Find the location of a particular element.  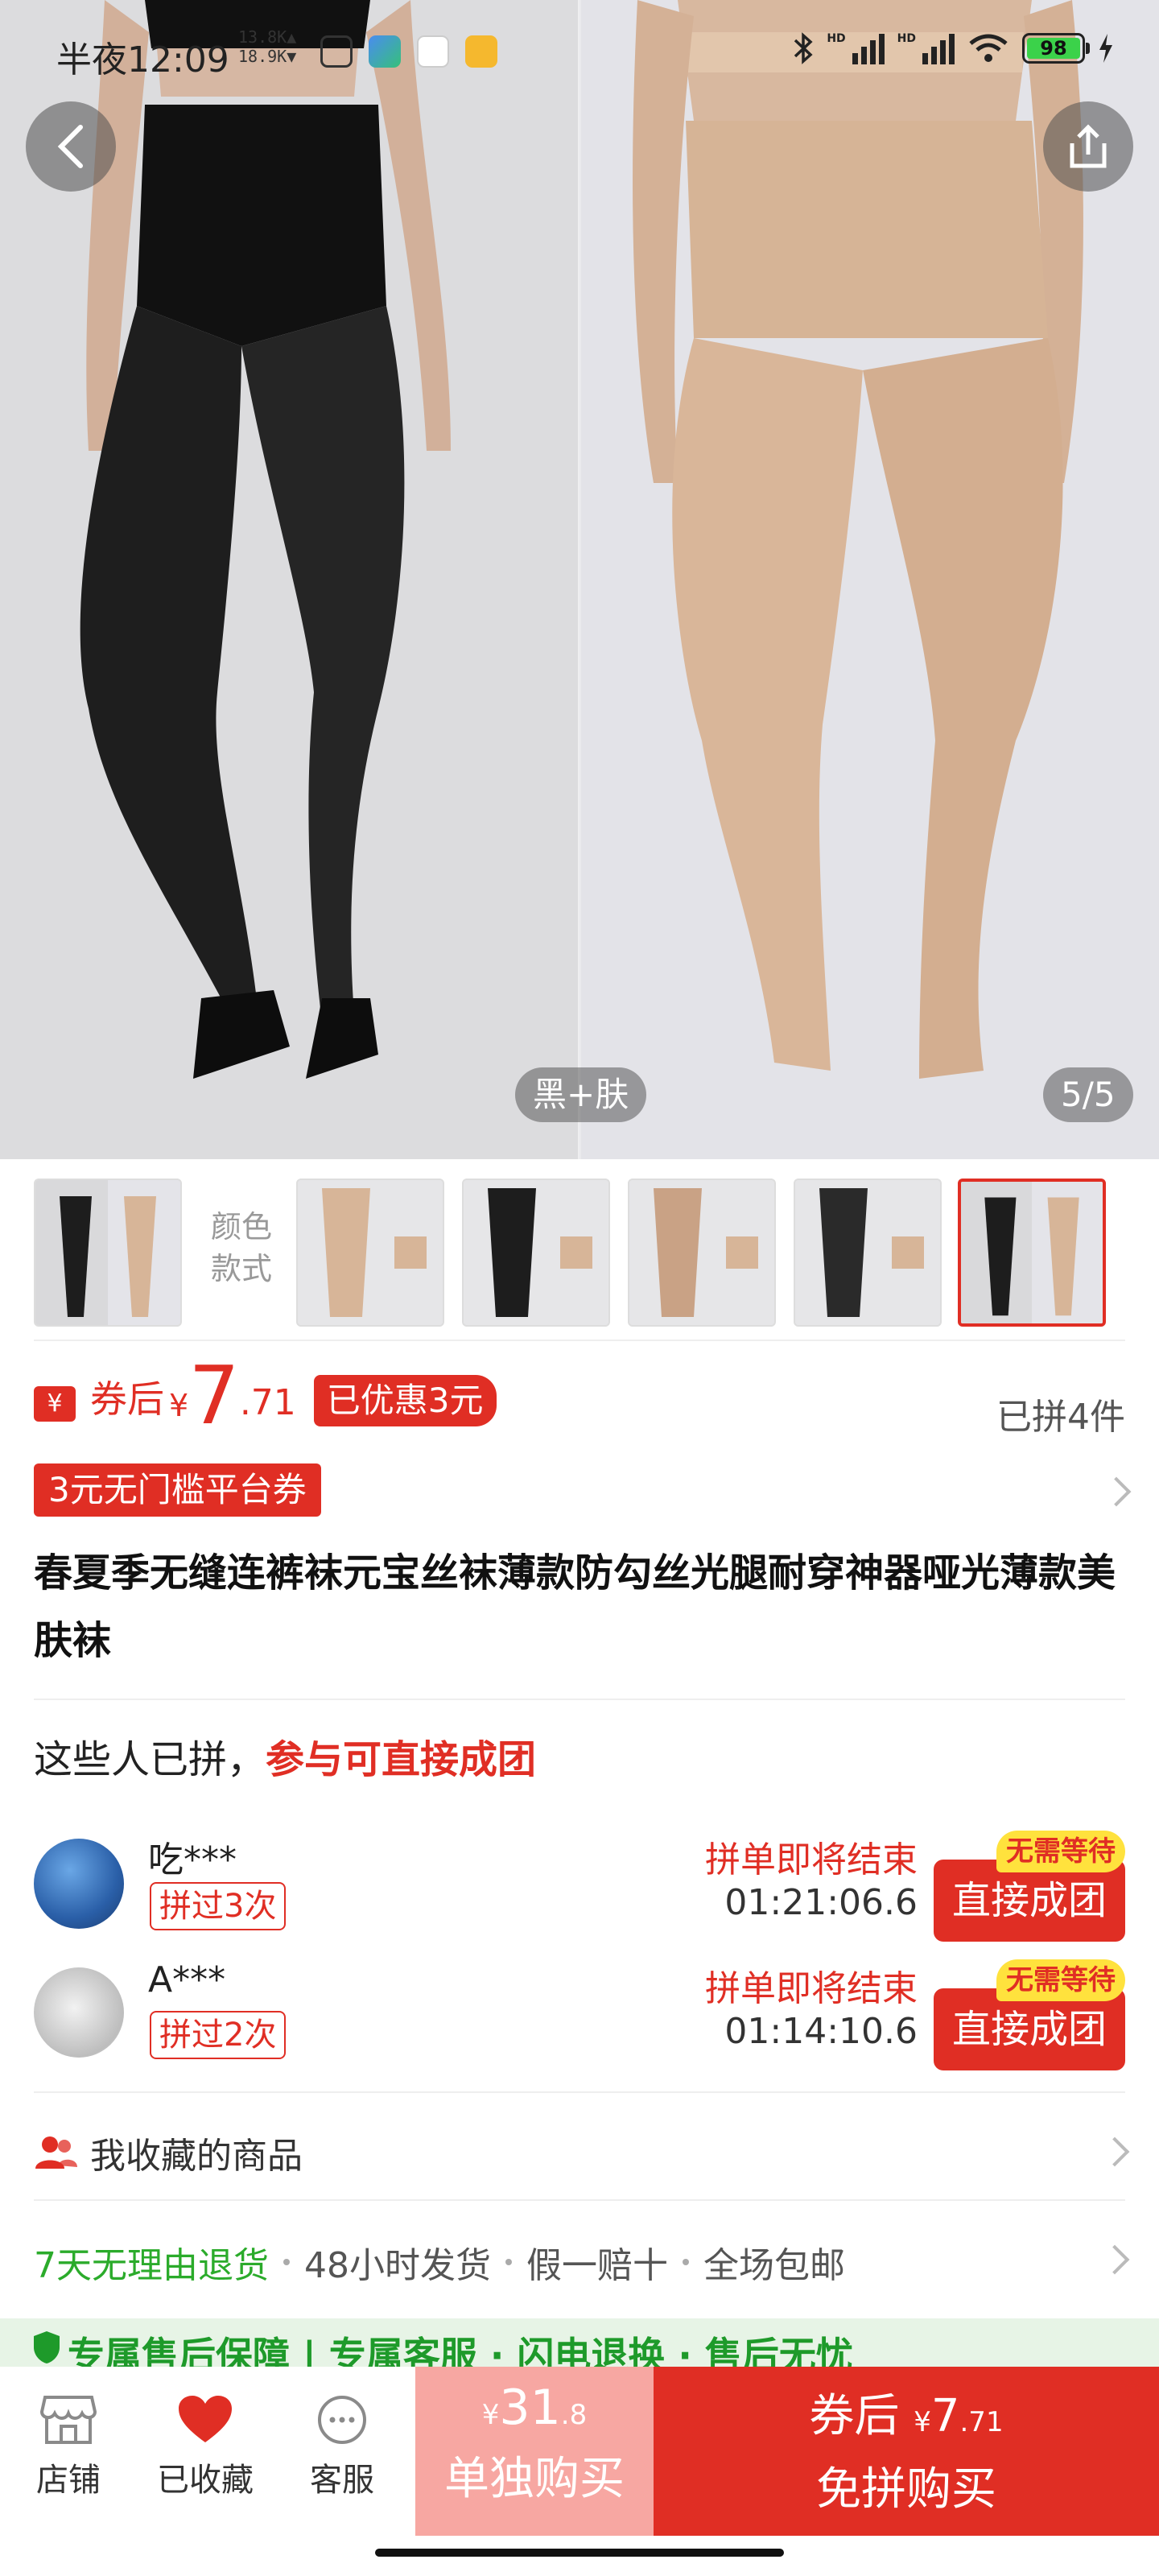

wifi-icon is located at coordinates (988, 48).